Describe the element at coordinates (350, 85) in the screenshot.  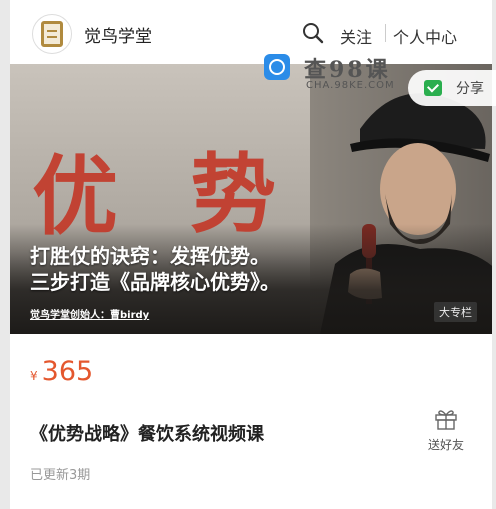
I see `watermark-subtitle: CHA.98KE.COM` at that location.